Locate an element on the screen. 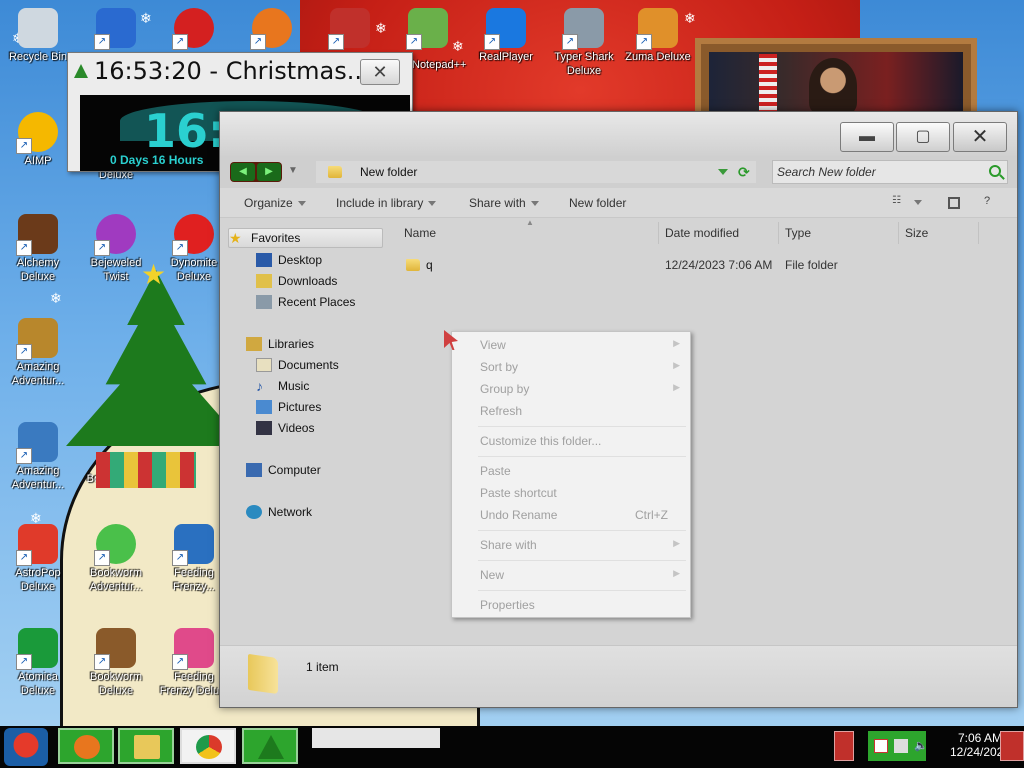 The image size is (1024, 768). videos-icon is located at coordinates (264, 428).